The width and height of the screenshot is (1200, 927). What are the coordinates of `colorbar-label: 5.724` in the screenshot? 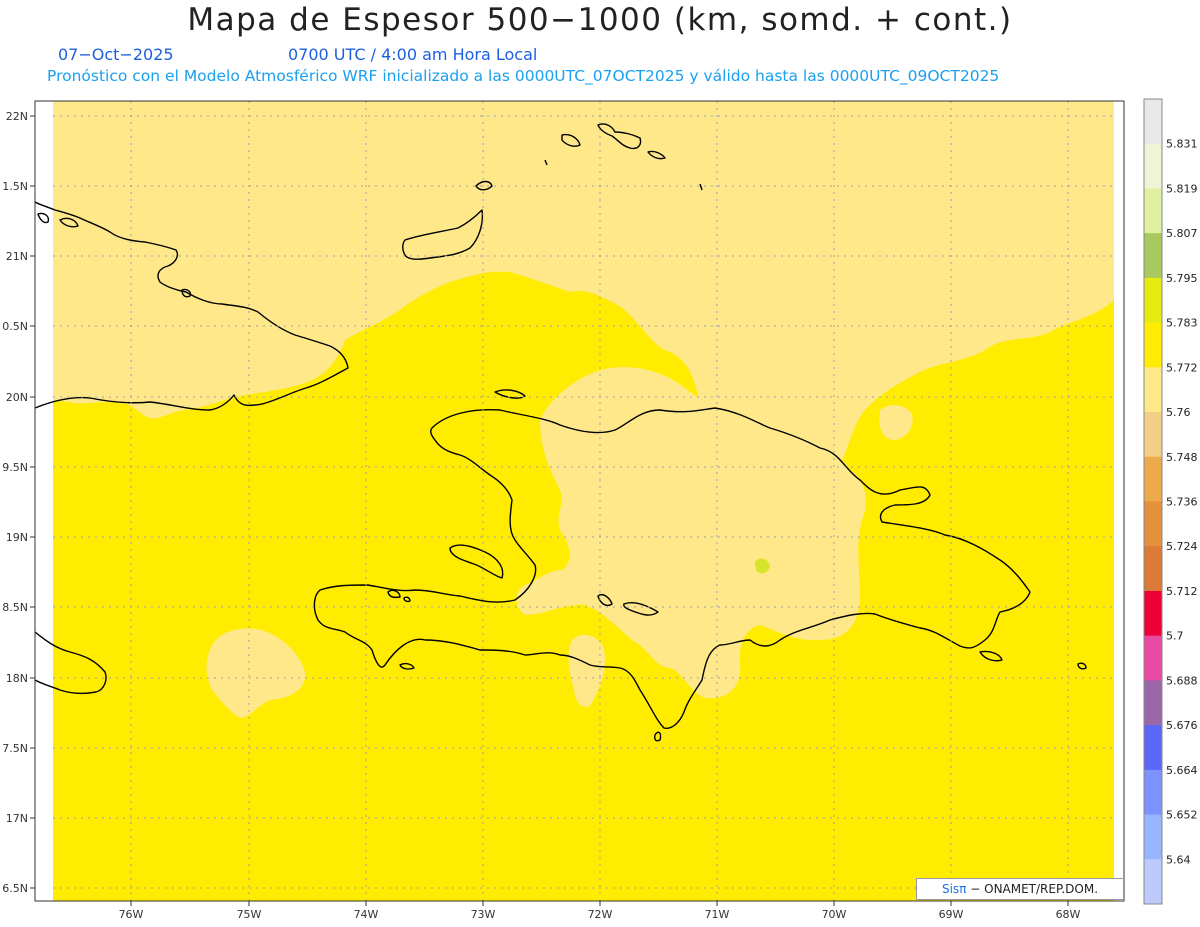 It's located at (1182, 546).